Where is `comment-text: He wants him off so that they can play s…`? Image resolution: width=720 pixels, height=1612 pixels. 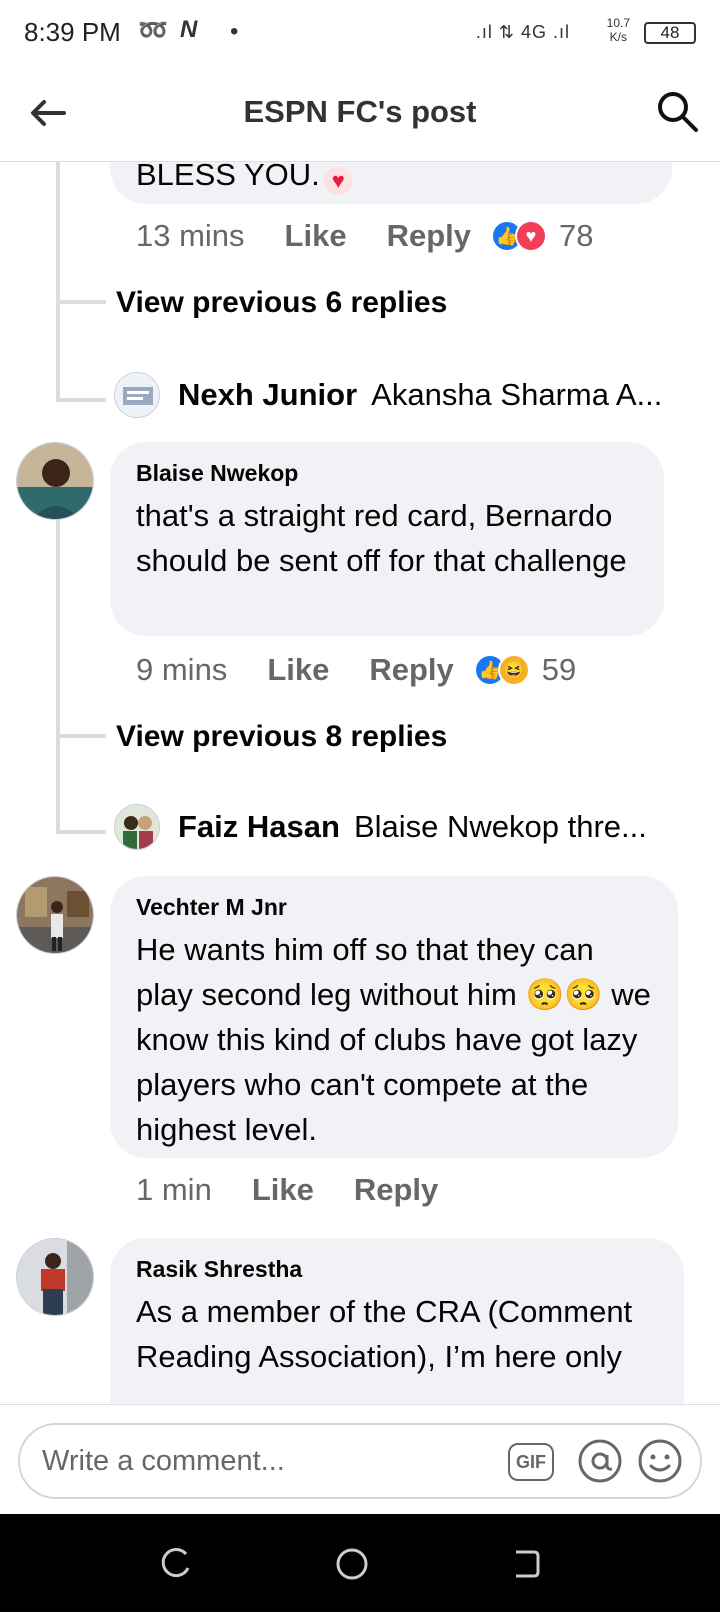
comment-text: He wants him off so that they can play s… is located at coordinates (393, 1039).